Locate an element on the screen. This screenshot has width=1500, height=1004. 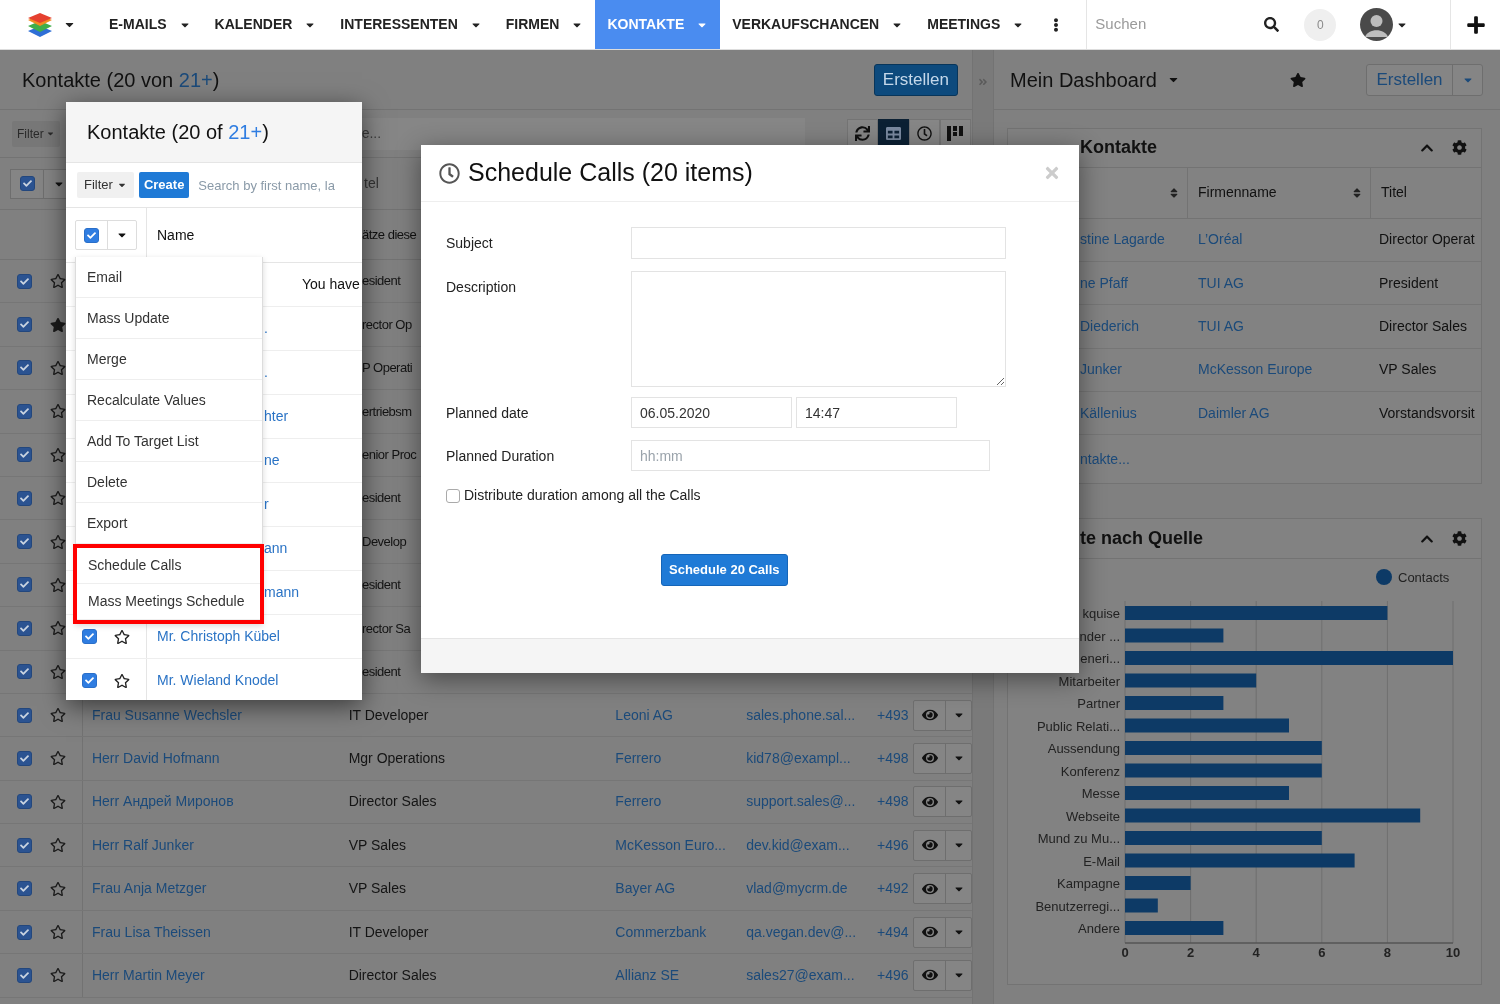
column-header: Name is located at coordinates (176, 235).